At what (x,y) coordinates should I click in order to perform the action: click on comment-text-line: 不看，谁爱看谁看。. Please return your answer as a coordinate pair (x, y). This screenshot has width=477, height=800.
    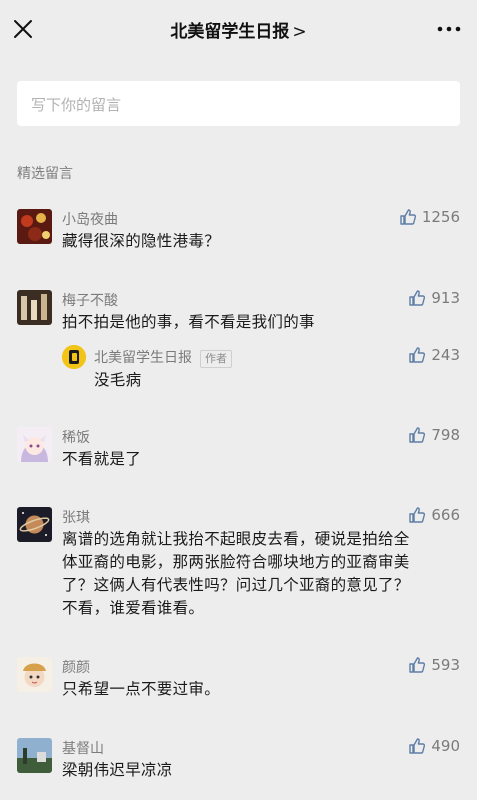
    Looking at the image, I should click on (133, 608).